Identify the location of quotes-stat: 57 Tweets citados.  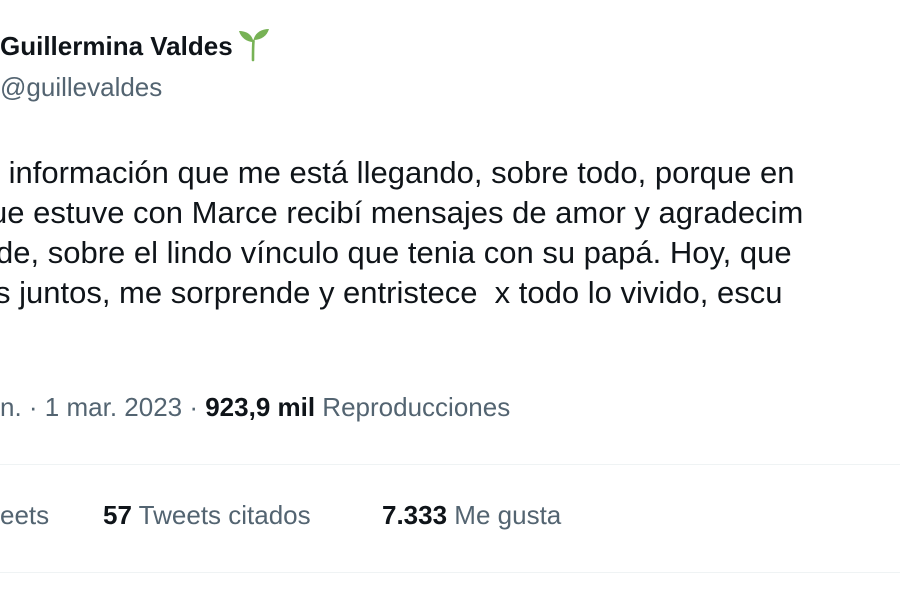
(207, 515).